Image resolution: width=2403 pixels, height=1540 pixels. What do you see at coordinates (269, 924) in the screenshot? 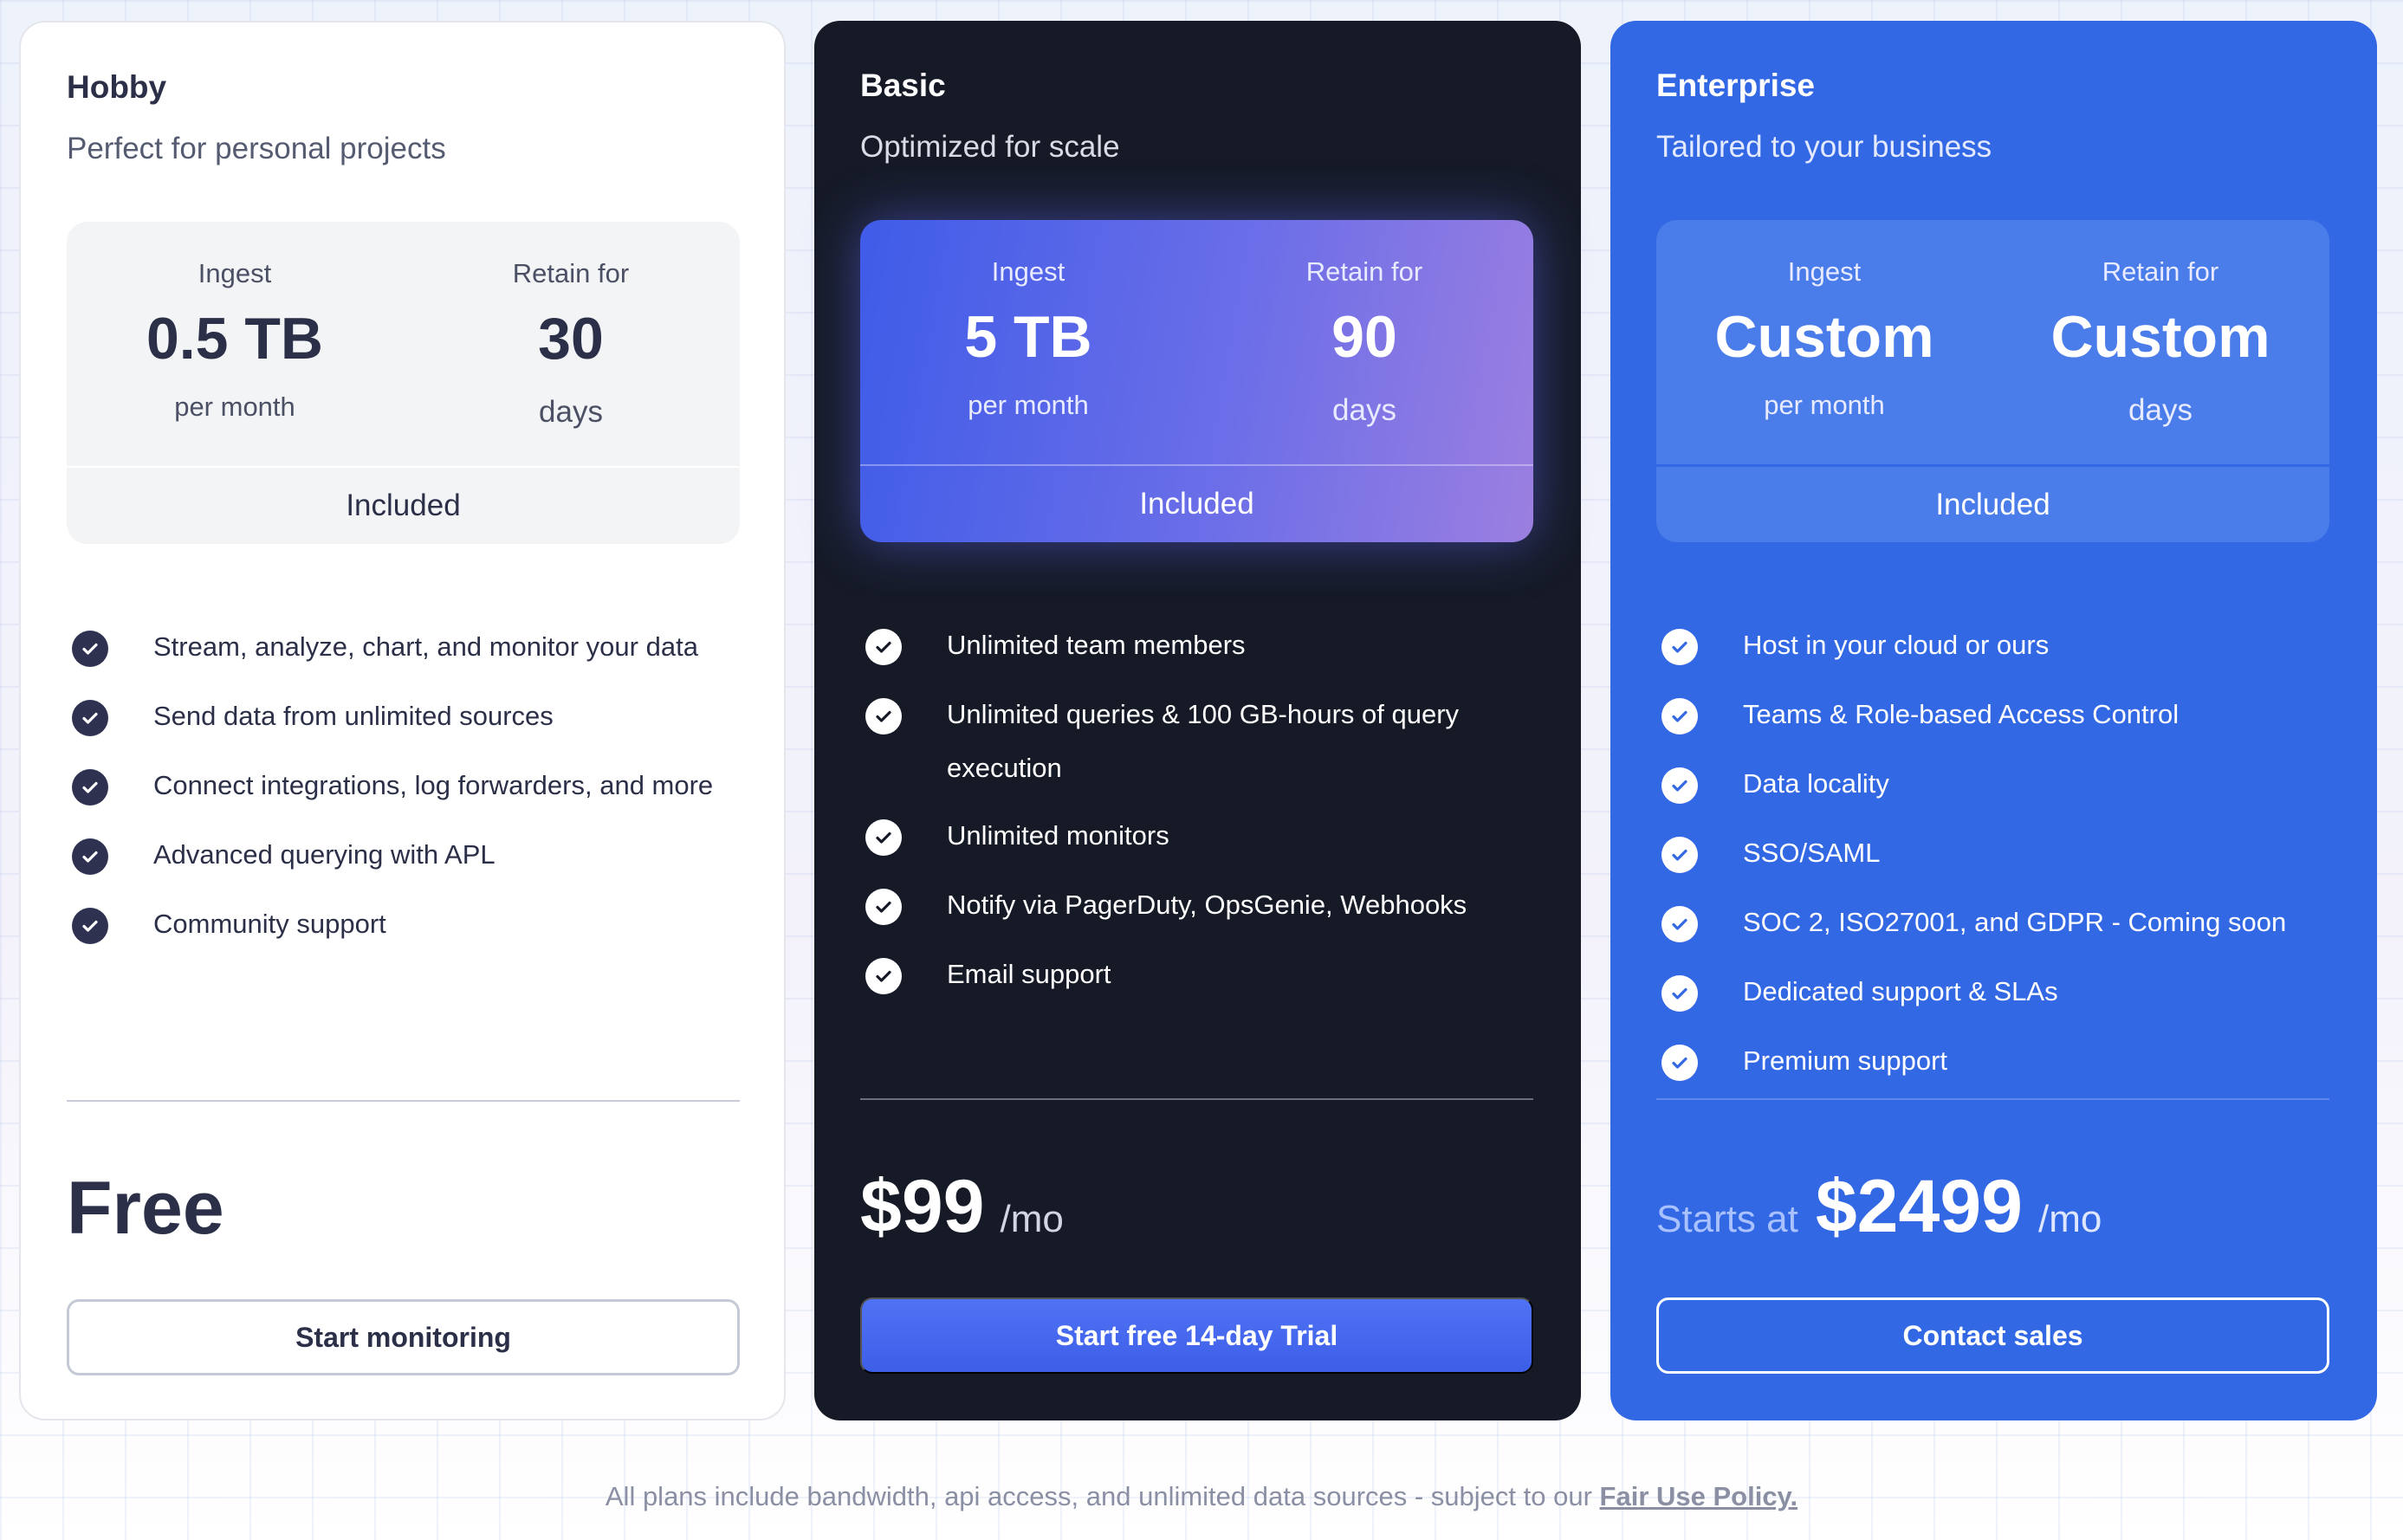
I see `feature-text: Community support` at bounding box center [269, 924].